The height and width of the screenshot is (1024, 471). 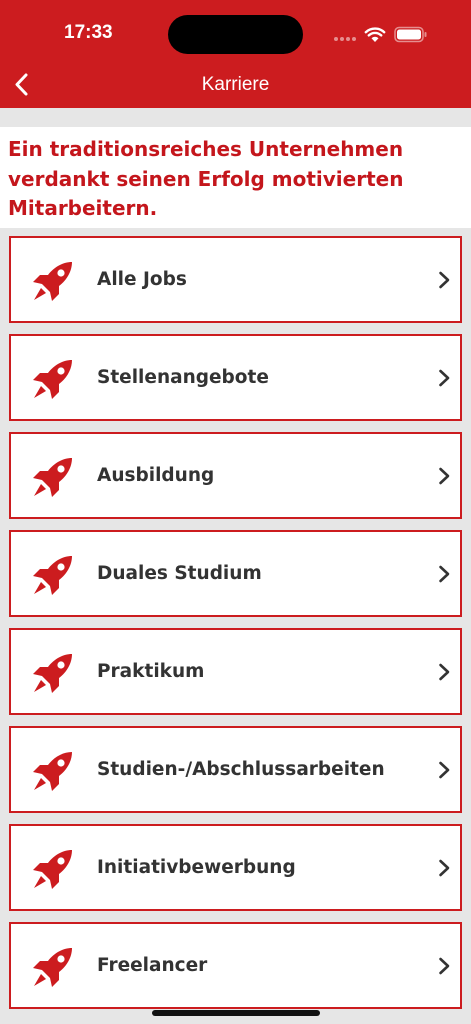 I want to click on list-item-initiativbewerbung: Initiativbewerbung, so click(x=235, y=867).